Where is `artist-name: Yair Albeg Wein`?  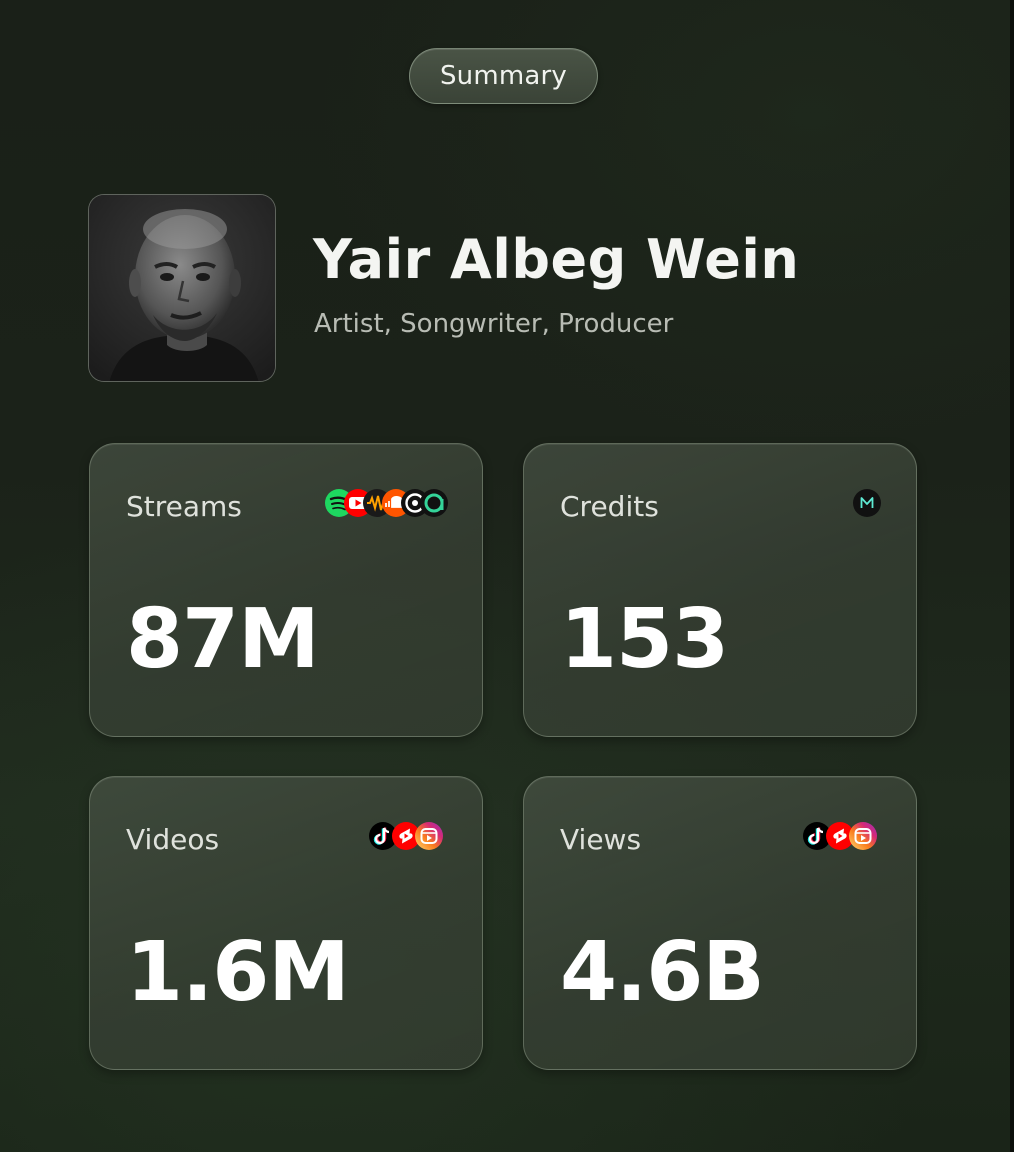 artist-name: Yair Albeg Wein is located at coordinates (556, 259).